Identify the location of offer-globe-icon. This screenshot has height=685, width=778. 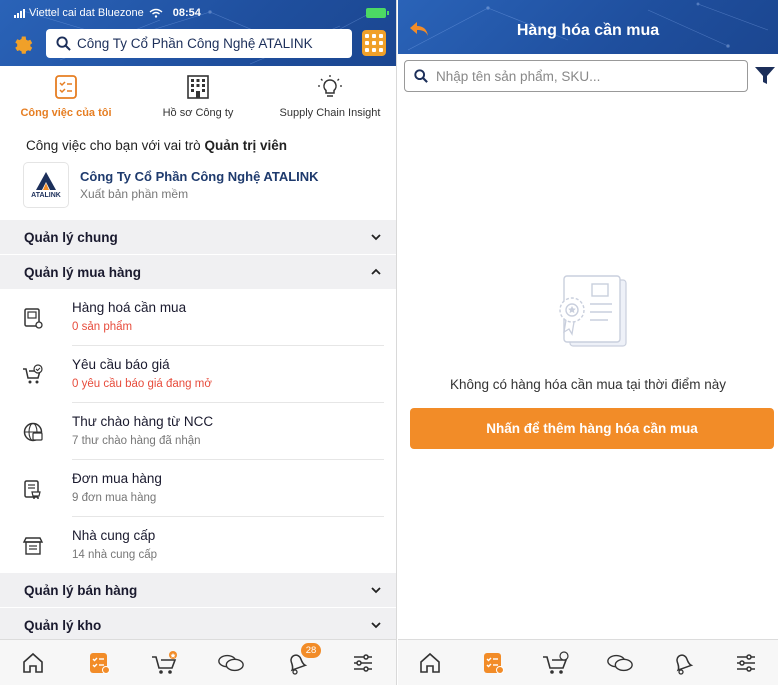
(33, 432).